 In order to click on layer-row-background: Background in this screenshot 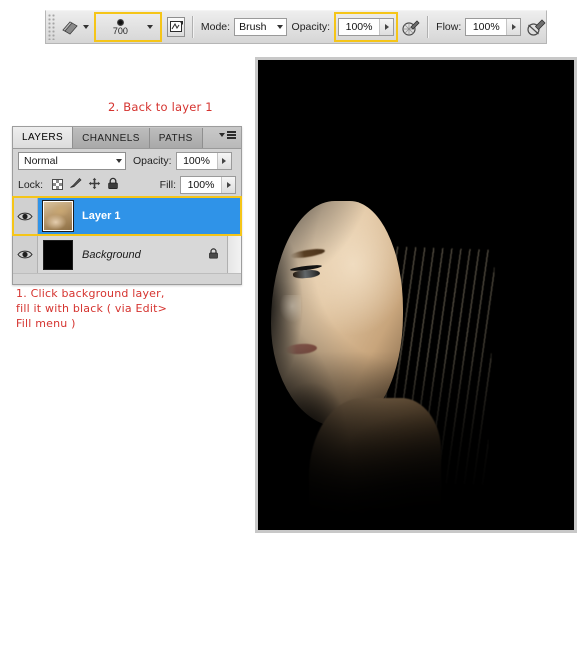, I will do `click(127, 254)`.